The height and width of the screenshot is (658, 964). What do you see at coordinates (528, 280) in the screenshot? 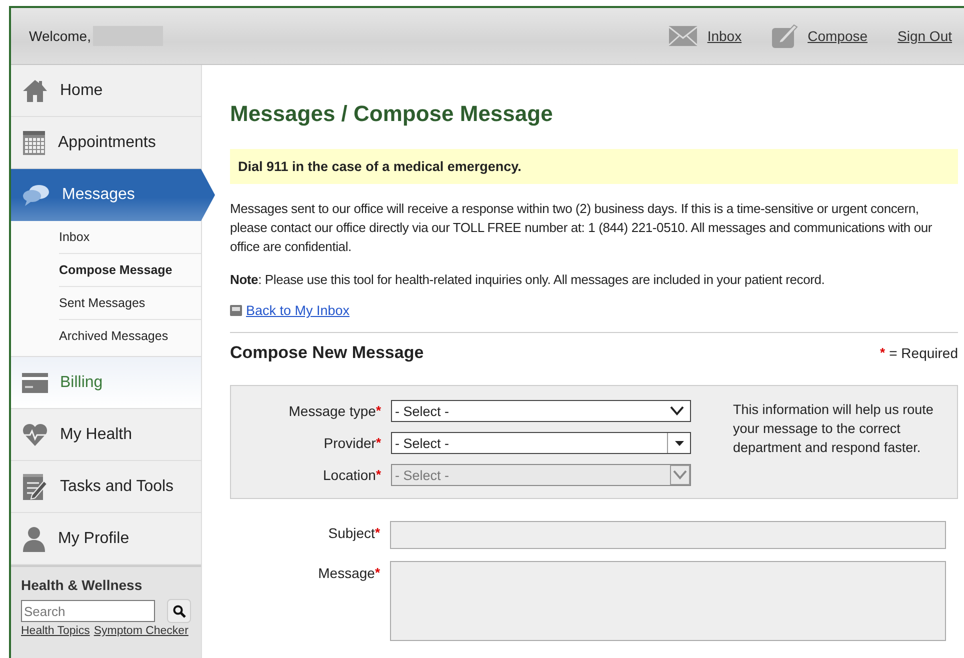
I see `note-text: Note: Please use this tool for health-related inquiries only. All messages are included in your patient record.` at bounding box center [528, 280].